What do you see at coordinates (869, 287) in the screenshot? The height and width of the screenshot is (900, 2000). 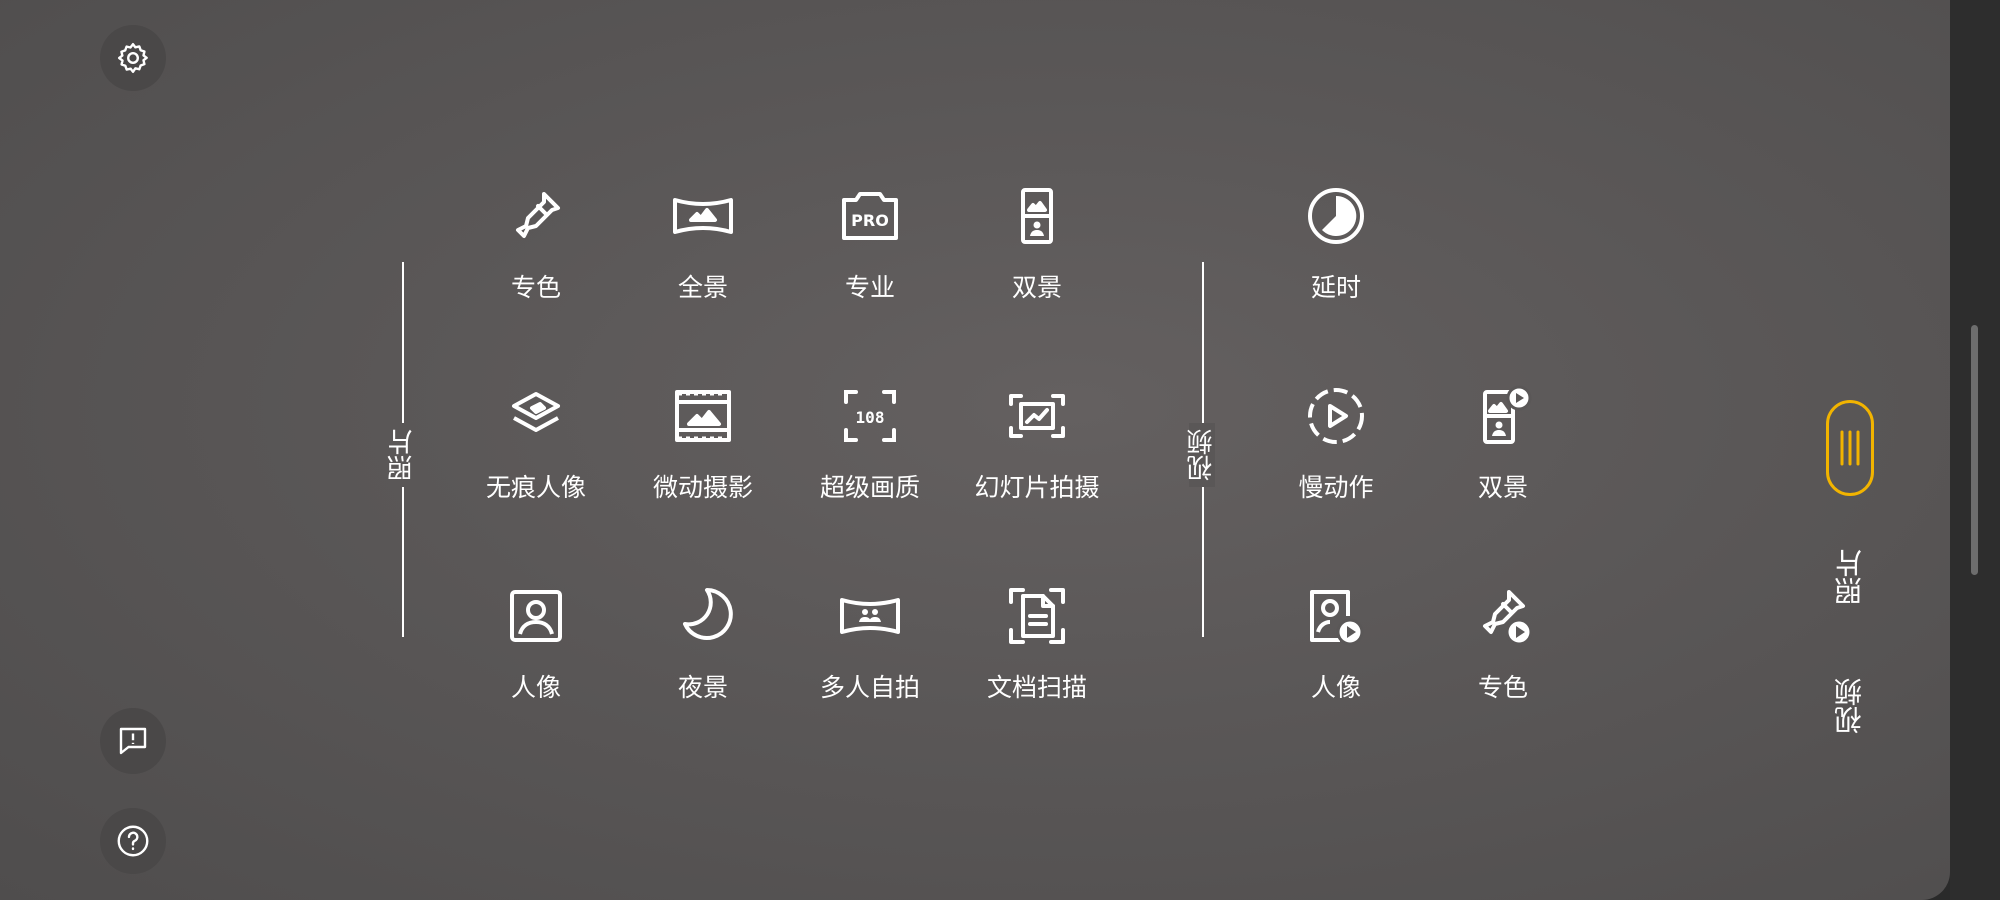 I see `mode-label: 专业` at bounding box center [869, 287].